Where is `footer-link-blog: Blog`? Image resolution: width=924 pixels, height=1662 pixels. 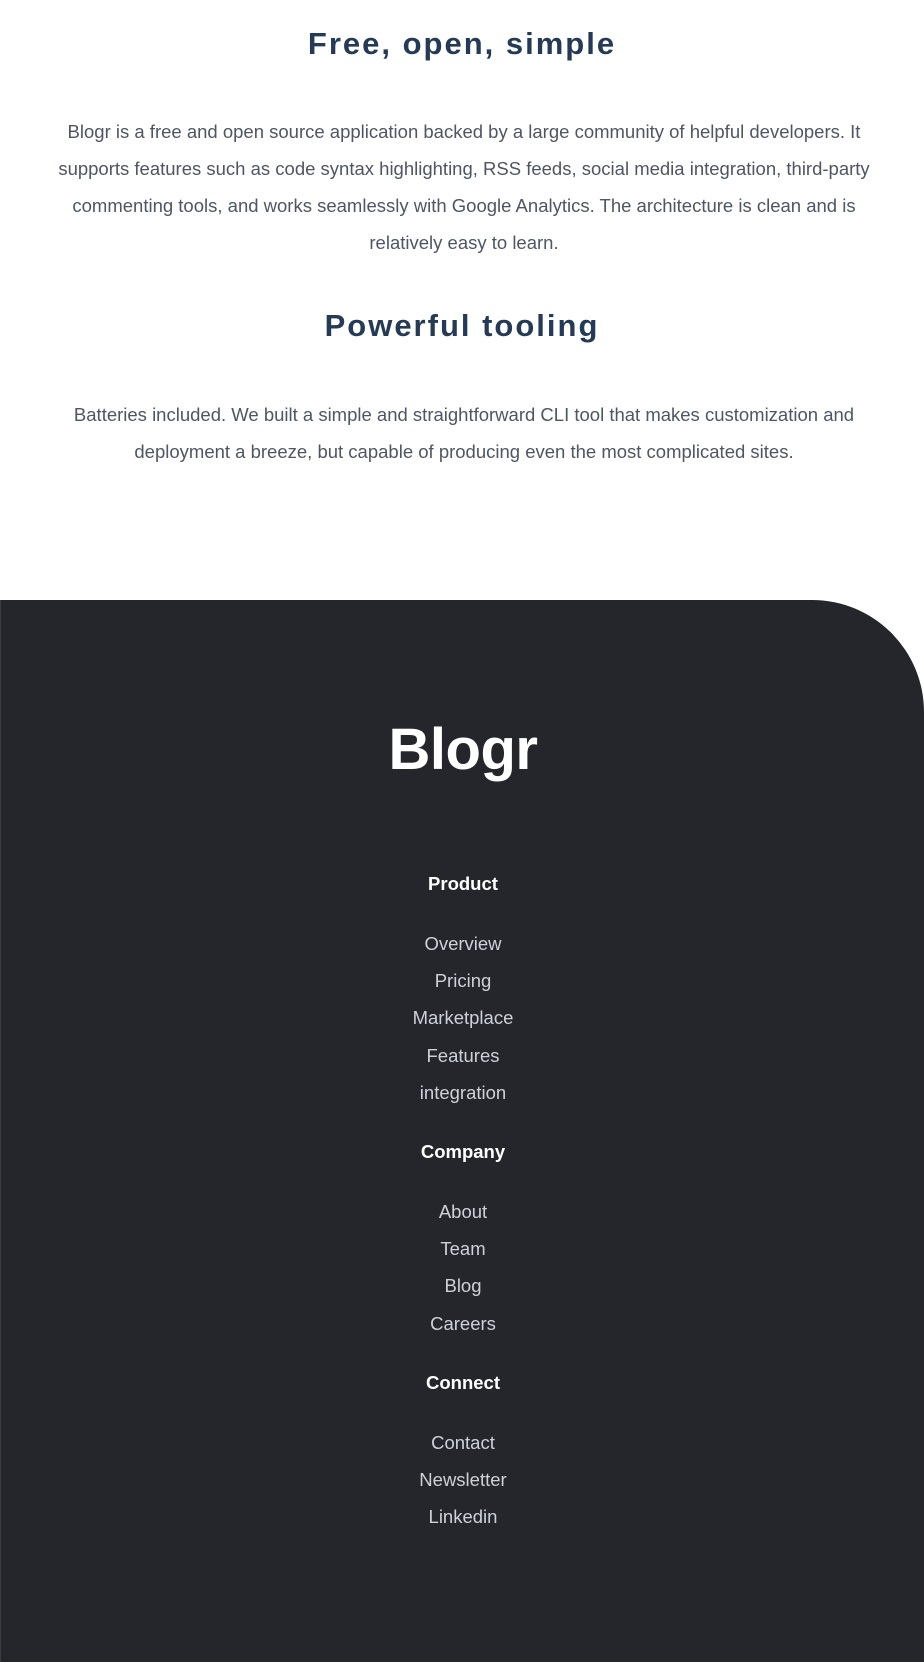
footer-link-blog: Blog is located at coordinates (462, 1285).